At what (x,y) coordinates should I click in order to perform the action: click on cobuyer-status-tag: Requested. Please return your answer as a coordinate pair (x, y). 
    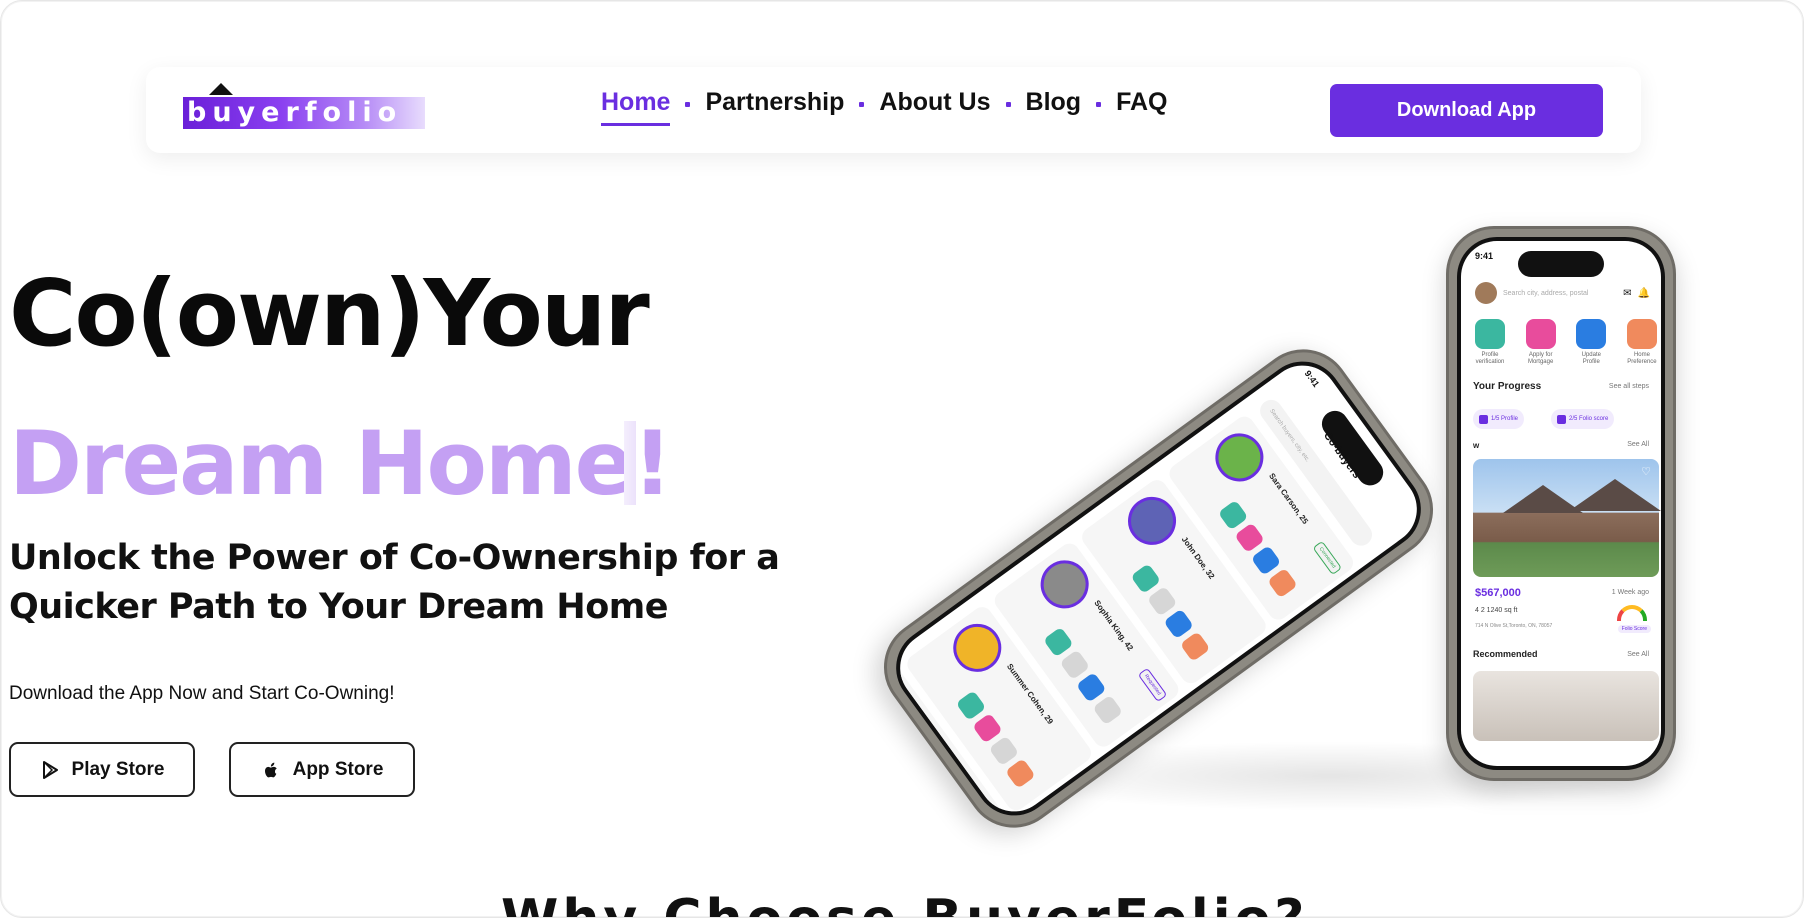
    Looking at the image, I should click on (1152, 685).